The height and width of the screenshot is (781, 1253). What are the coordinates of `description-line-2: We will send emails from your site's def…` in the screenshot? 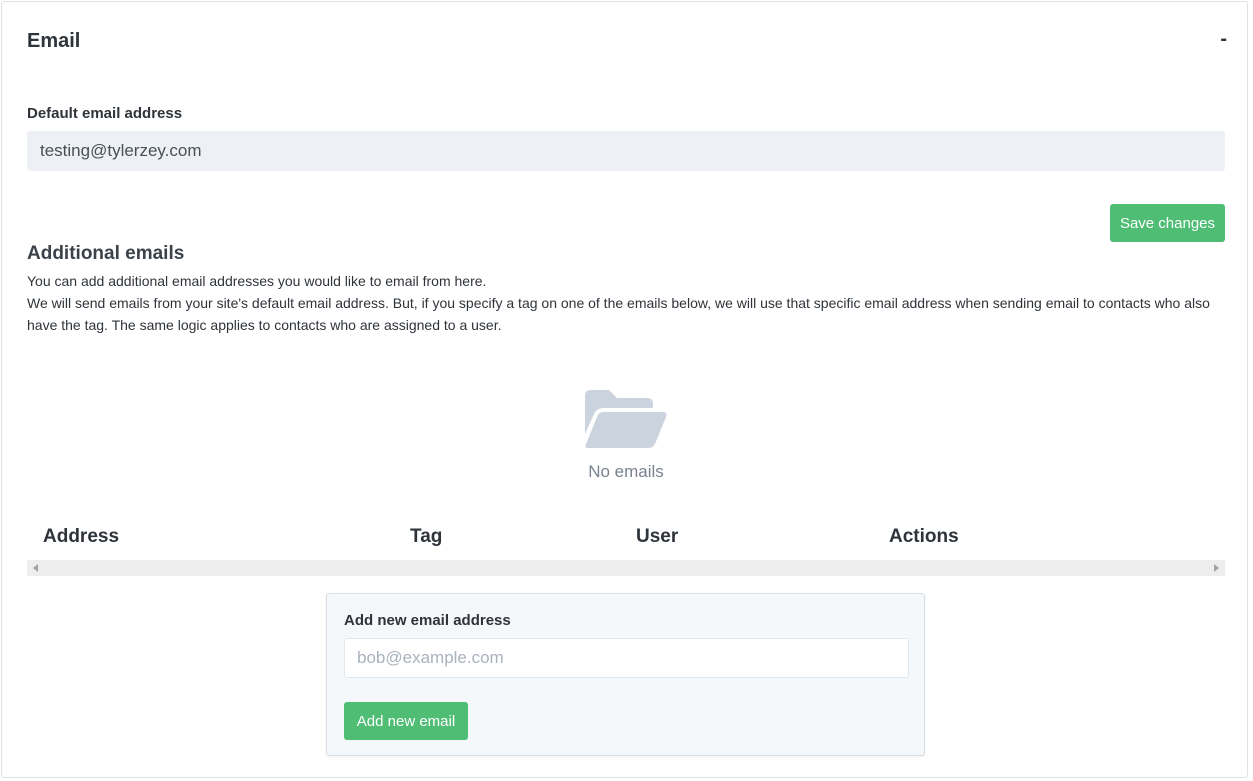 It's located at (618, 314).